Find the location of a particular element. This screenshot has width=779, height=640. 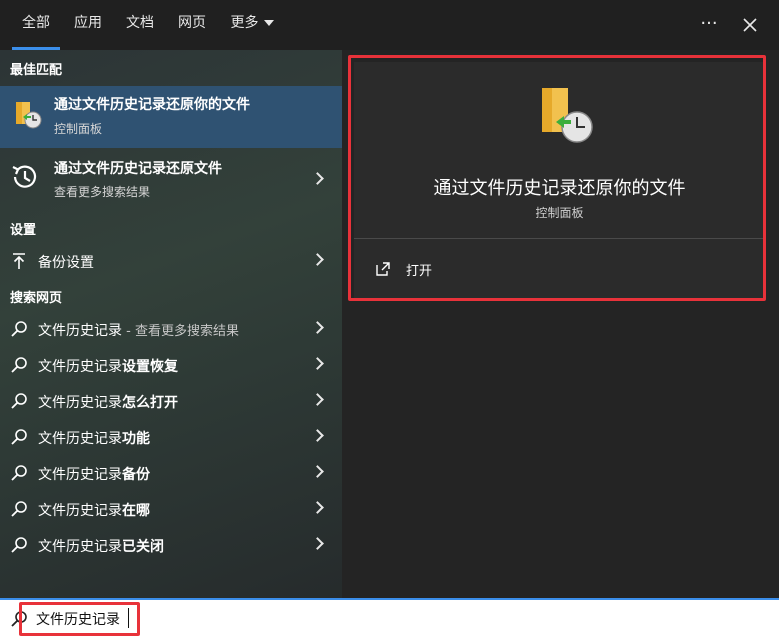

web-search-label: 文件历史记录 - 查看更多搜索结果 is located at coordinates (138, 330).